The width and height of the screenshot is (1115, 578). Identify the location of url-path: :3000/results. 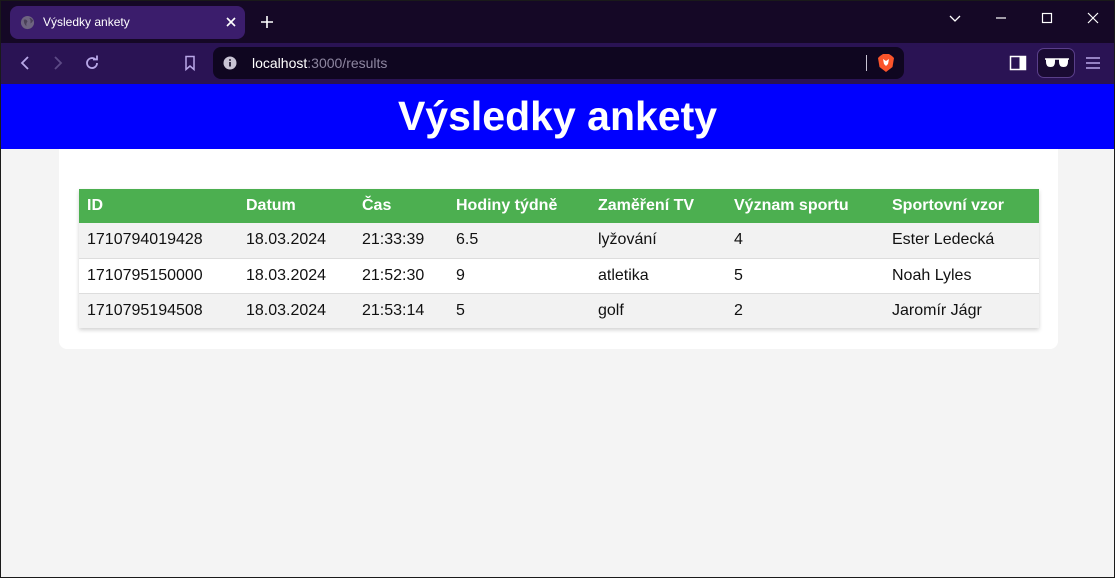
(347, 63).